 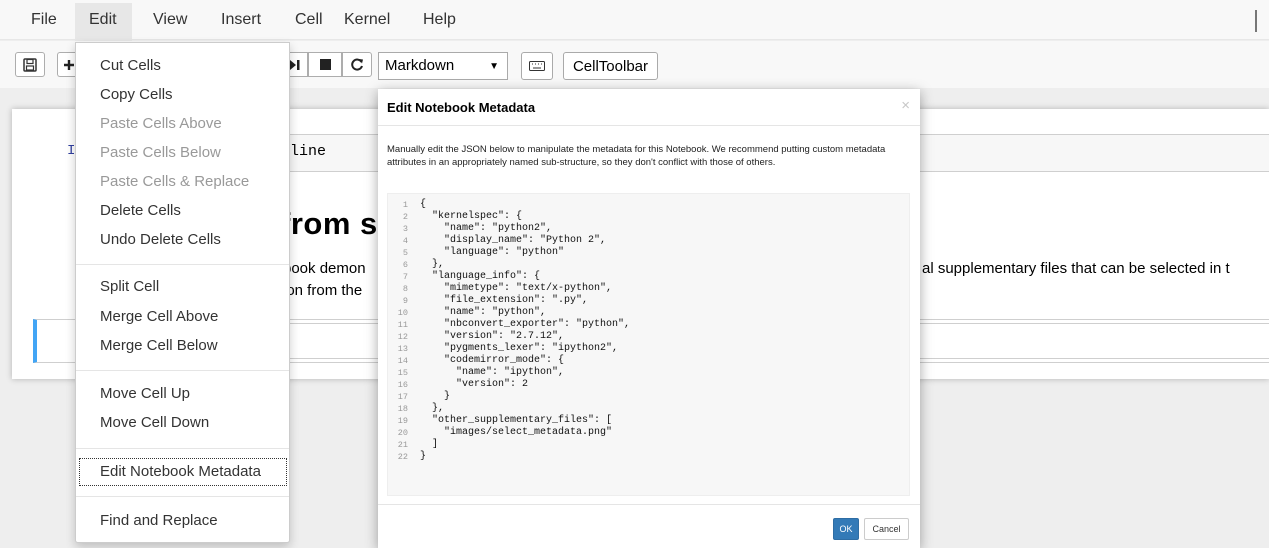 What do you see at coordinates (136, 95) in the screenshot?
I see `menu-item-copy-cells: Copy Cells` at bounding box center [136, 95].